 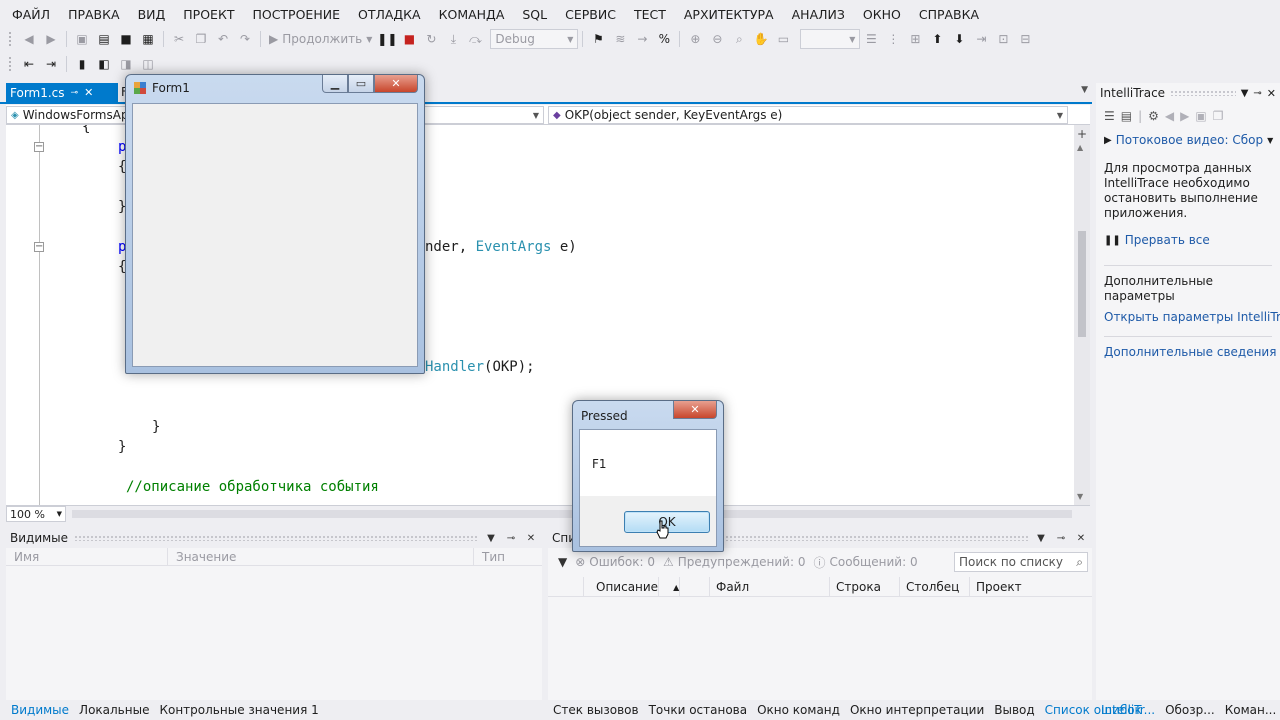 What do you see at coordinates (798, 710) in the screenshot?
I see `bottom-tab: Окно команд` at bounding box center [798, 710].